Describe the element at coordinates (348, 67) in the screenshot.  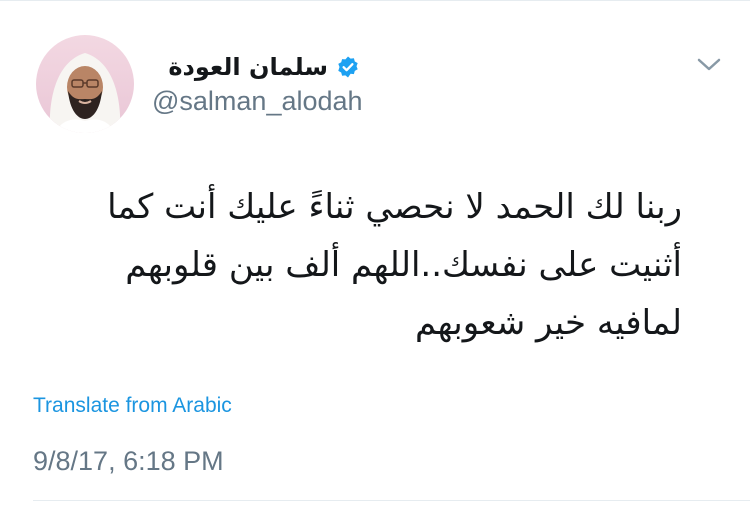
I see `verified-badge-icon` at that location.